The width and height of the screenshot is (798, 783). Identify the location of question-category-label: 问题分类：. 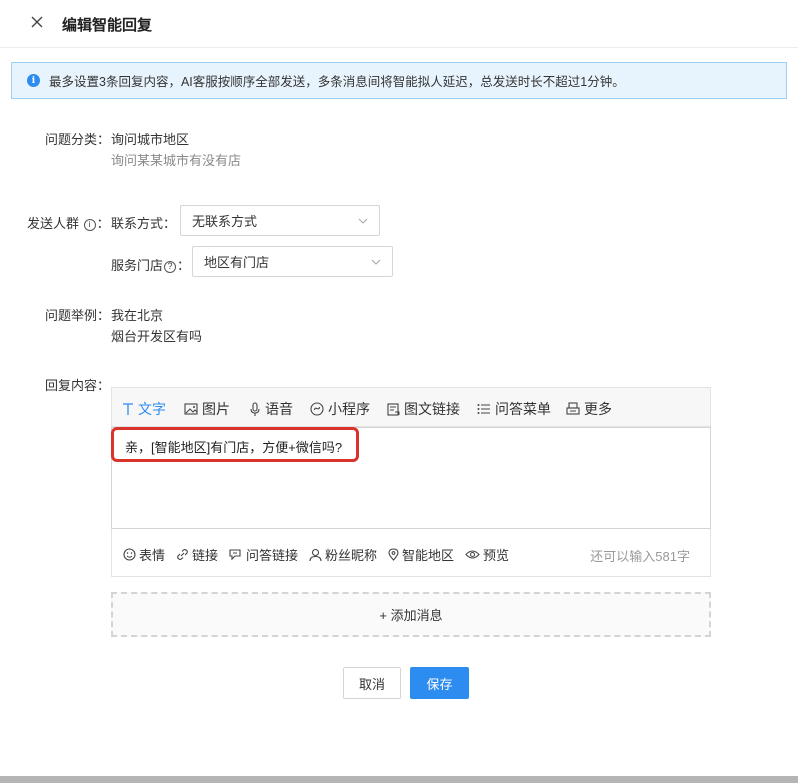
(78, 139).